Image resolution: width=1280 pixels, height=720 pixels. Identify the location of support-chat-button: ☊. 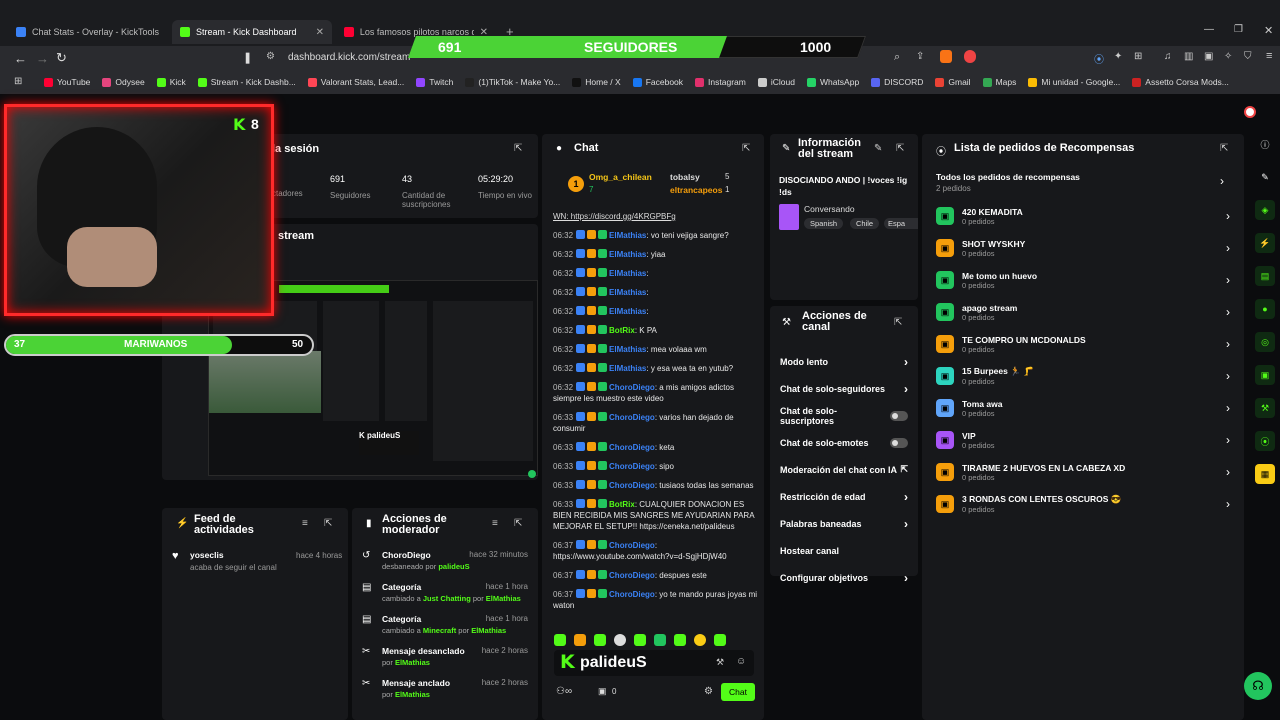
(1258, 686).